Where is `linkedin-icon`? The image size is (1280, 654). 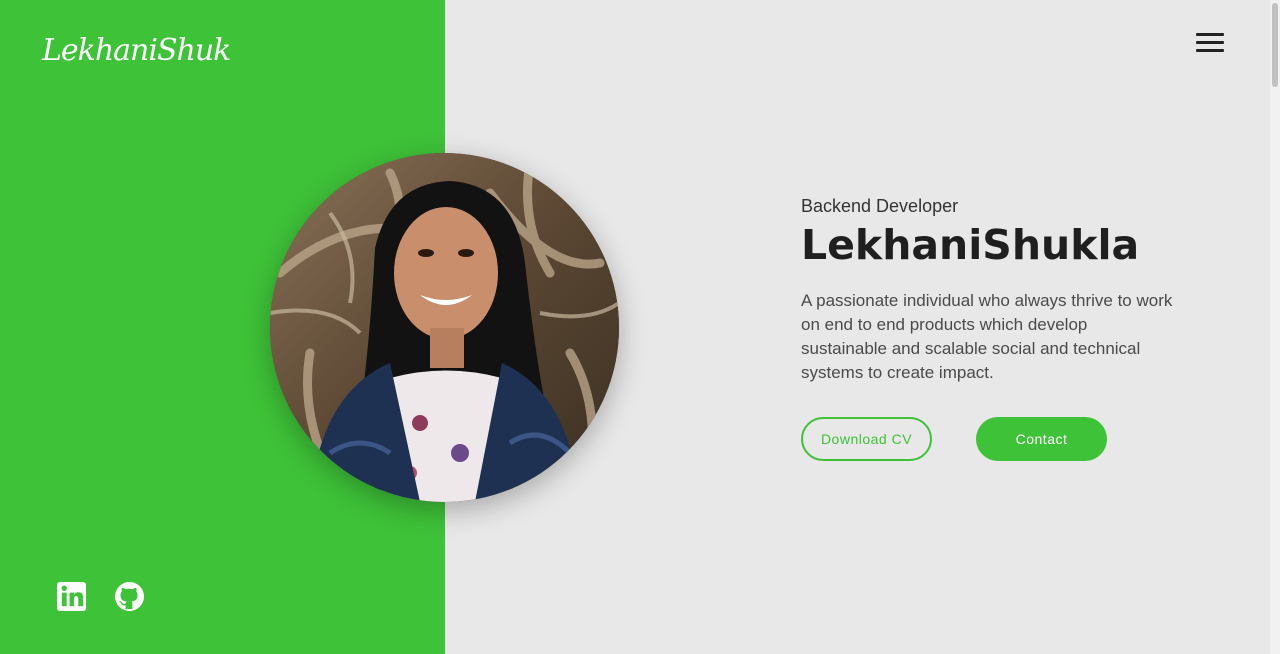 linkedin-icon is located at coordinates (71, 596).